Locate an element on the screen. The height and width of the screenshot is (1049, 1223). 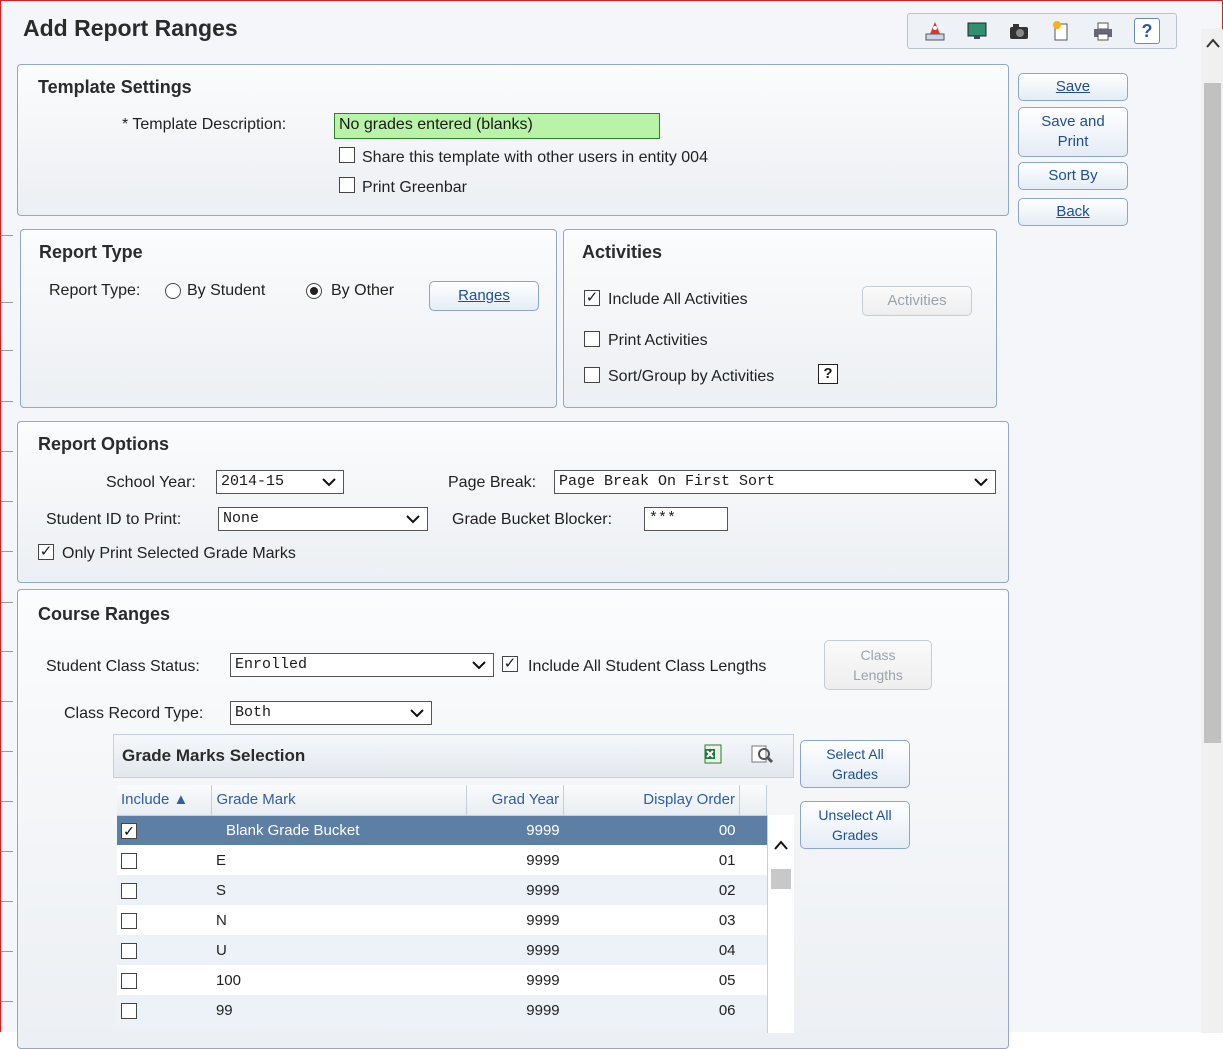
display-order-cell: 02 is located at coordinates (651, 890).